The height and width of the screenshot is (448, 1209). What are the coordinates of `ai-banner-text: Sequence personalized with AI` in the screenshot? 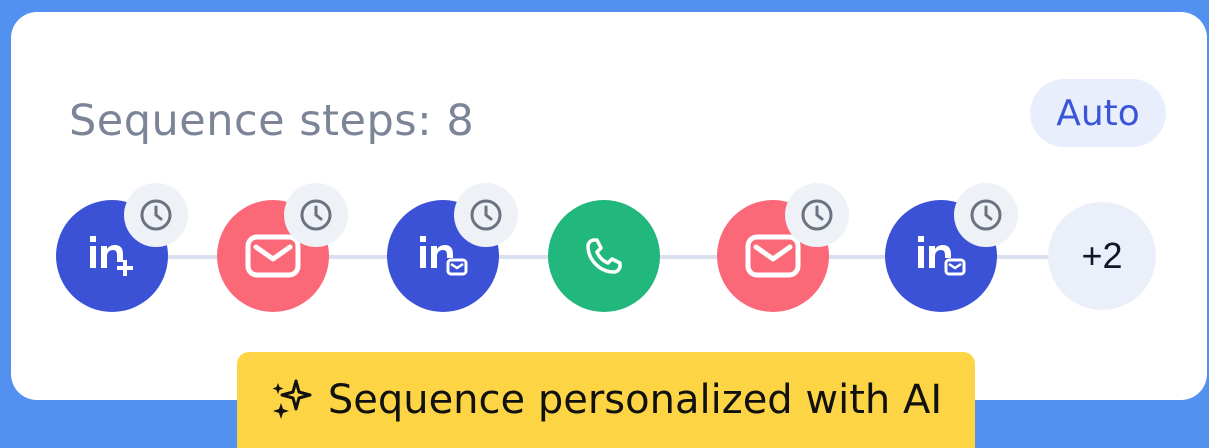 It's located at (635, 400).